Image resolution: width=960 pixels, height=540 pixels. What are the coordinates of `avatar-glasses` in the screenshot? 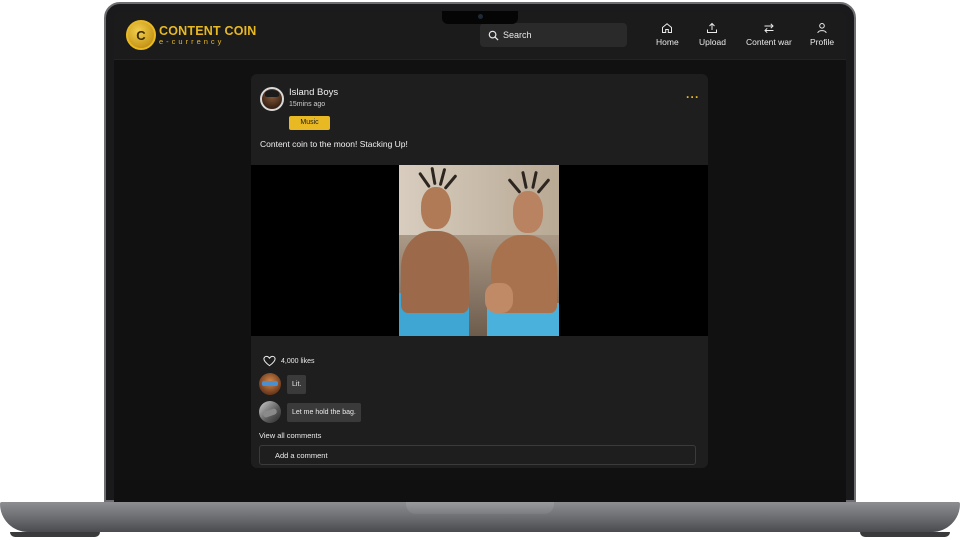 It's located at (270, 383).